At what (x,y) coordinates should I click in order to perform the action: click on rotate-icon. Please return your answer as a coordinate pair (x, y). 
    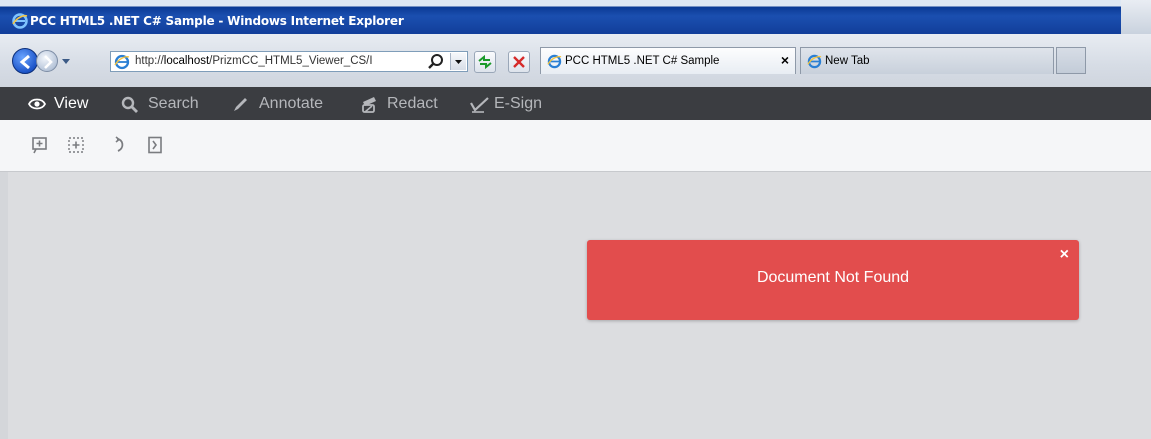
    Looking at the image, I should click on (120, 145).